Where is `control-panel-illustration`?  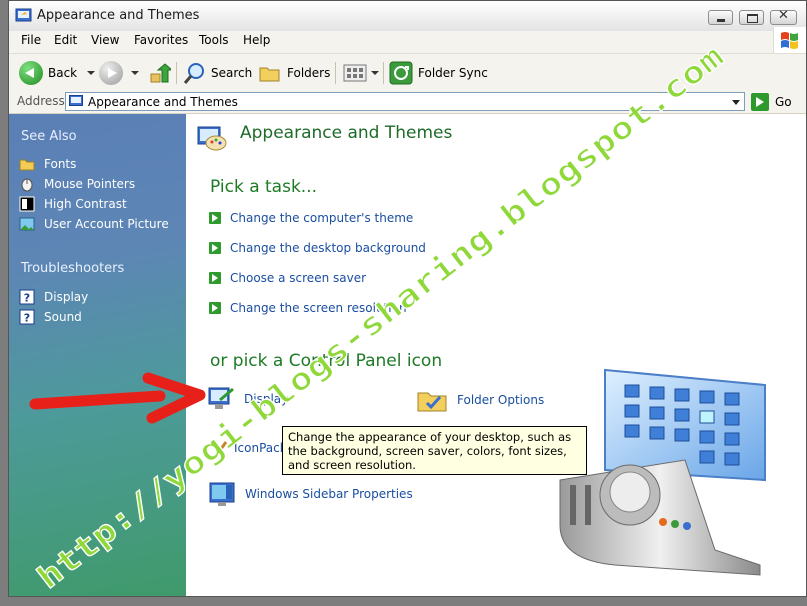
control-panel-illustration is located at coordinates (662, 472).